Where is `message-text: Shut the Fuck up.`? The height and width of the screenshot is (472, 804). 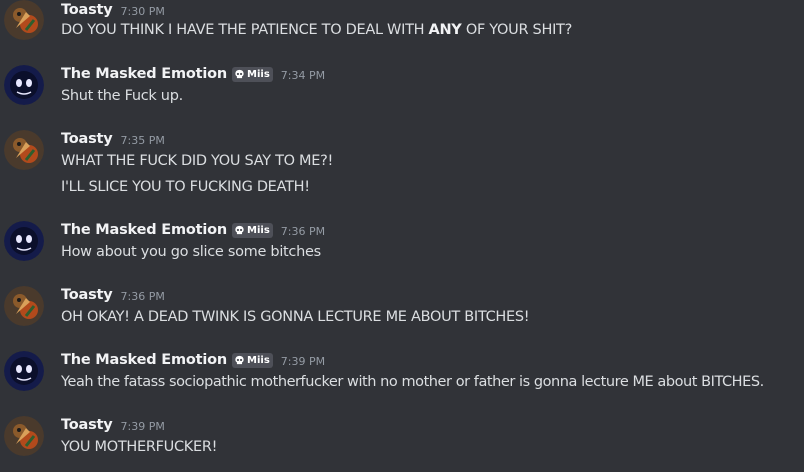 message-text: Shut the Fuck up. is located at coordinates (122, 96).